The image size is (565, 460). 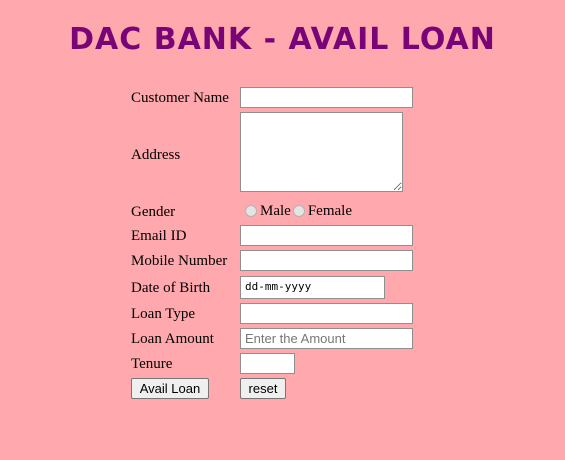 What do you see at coordinates (330, 211) in the screenshot?
I see `female-radio-label: Female` at bounding box center [330, 211].